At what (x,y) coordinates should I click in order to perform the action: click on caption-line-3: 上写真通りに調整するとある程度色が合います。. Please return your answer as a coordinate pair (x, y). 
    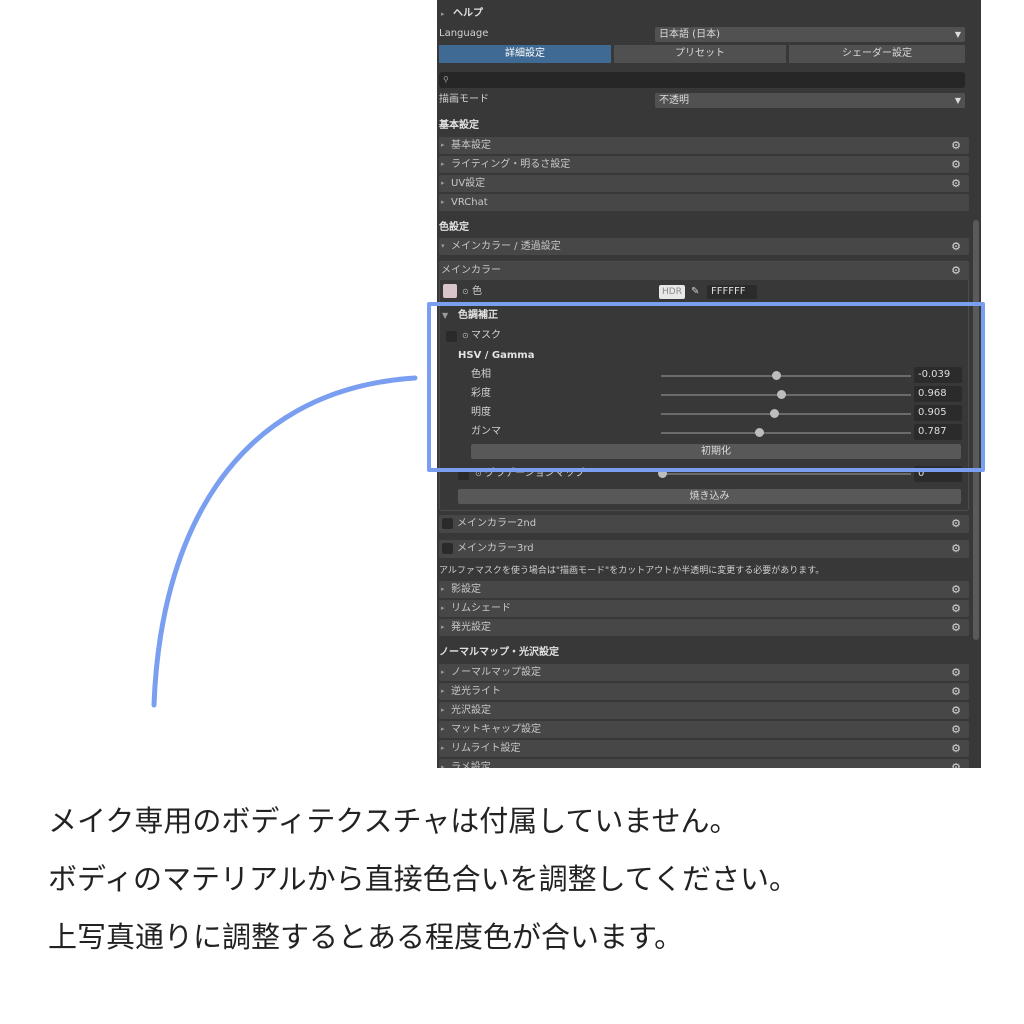
    Looking at the image, I should click on (366, 937).